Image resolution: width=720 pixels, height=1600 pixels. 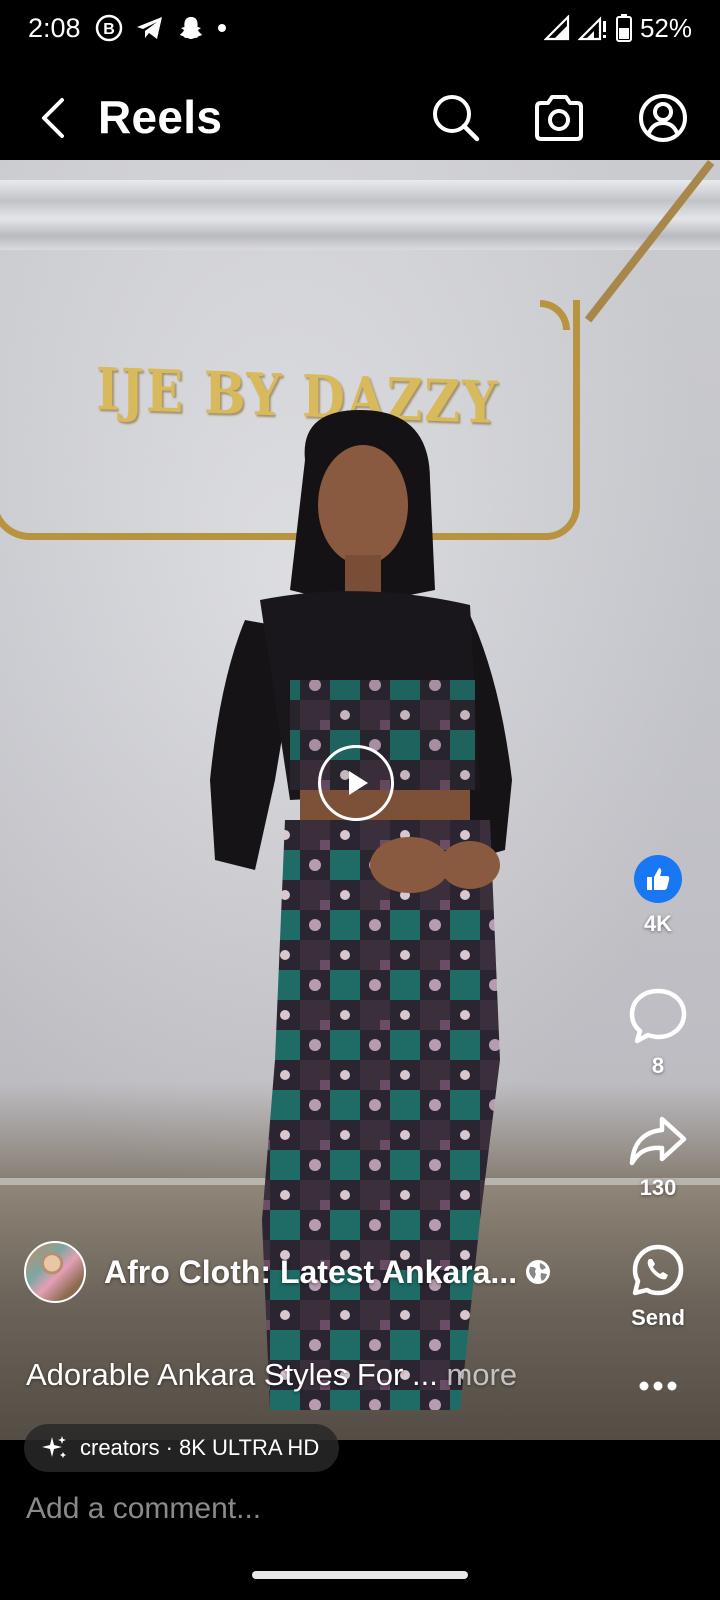 I want to click on send-label: Send, so click(x=658, y=1317).